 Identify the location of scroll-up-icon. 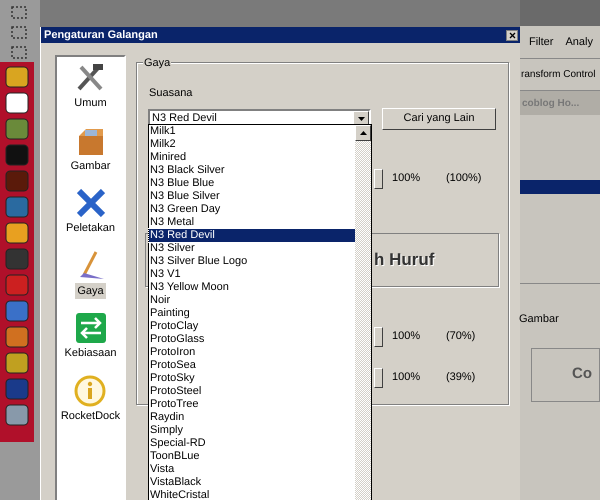
(363, 133).